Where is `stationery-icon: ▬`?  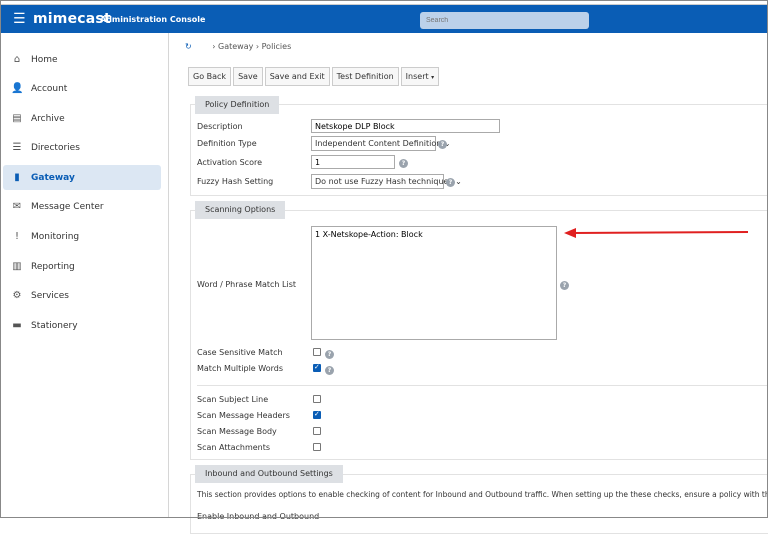 stationery-icon: ▬ is located at coordinates (17, 325).